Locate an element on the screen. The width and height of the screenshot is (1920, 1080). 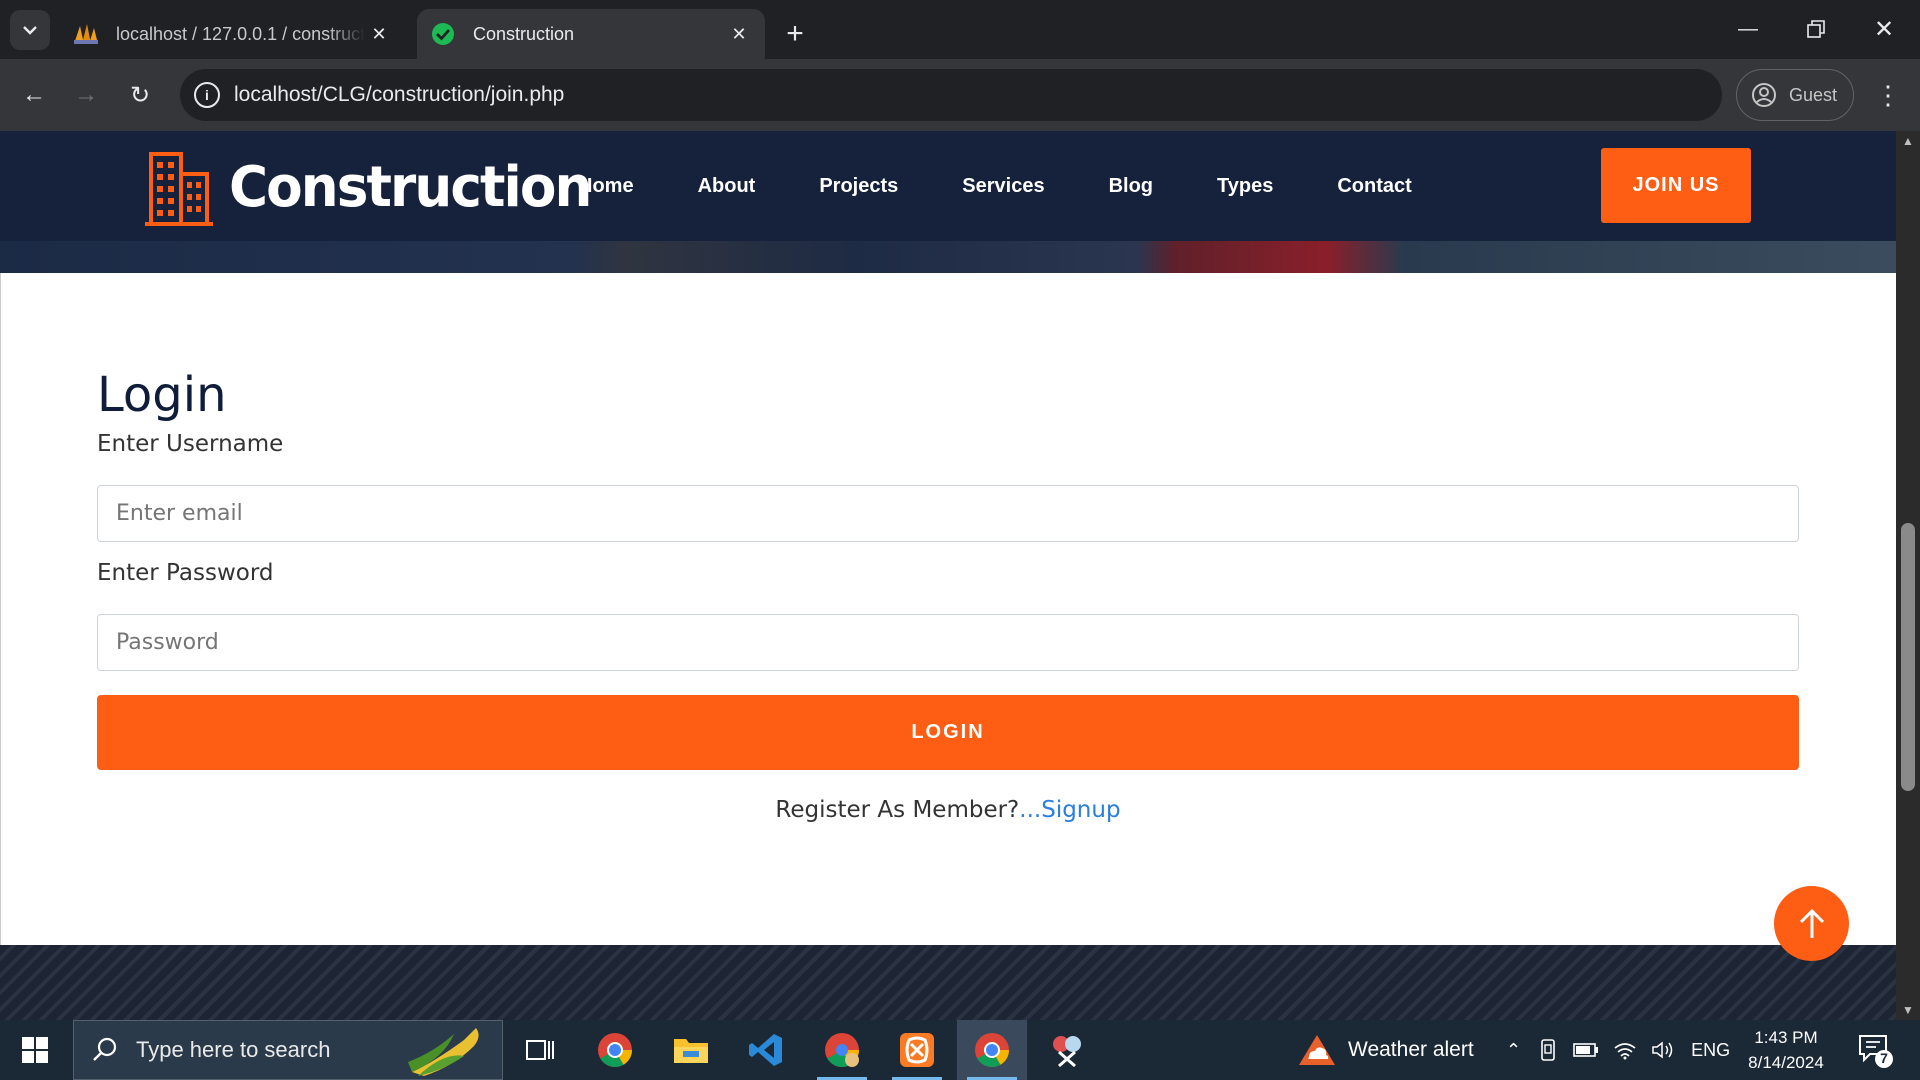
password-input is located at coordinates (948, 642).